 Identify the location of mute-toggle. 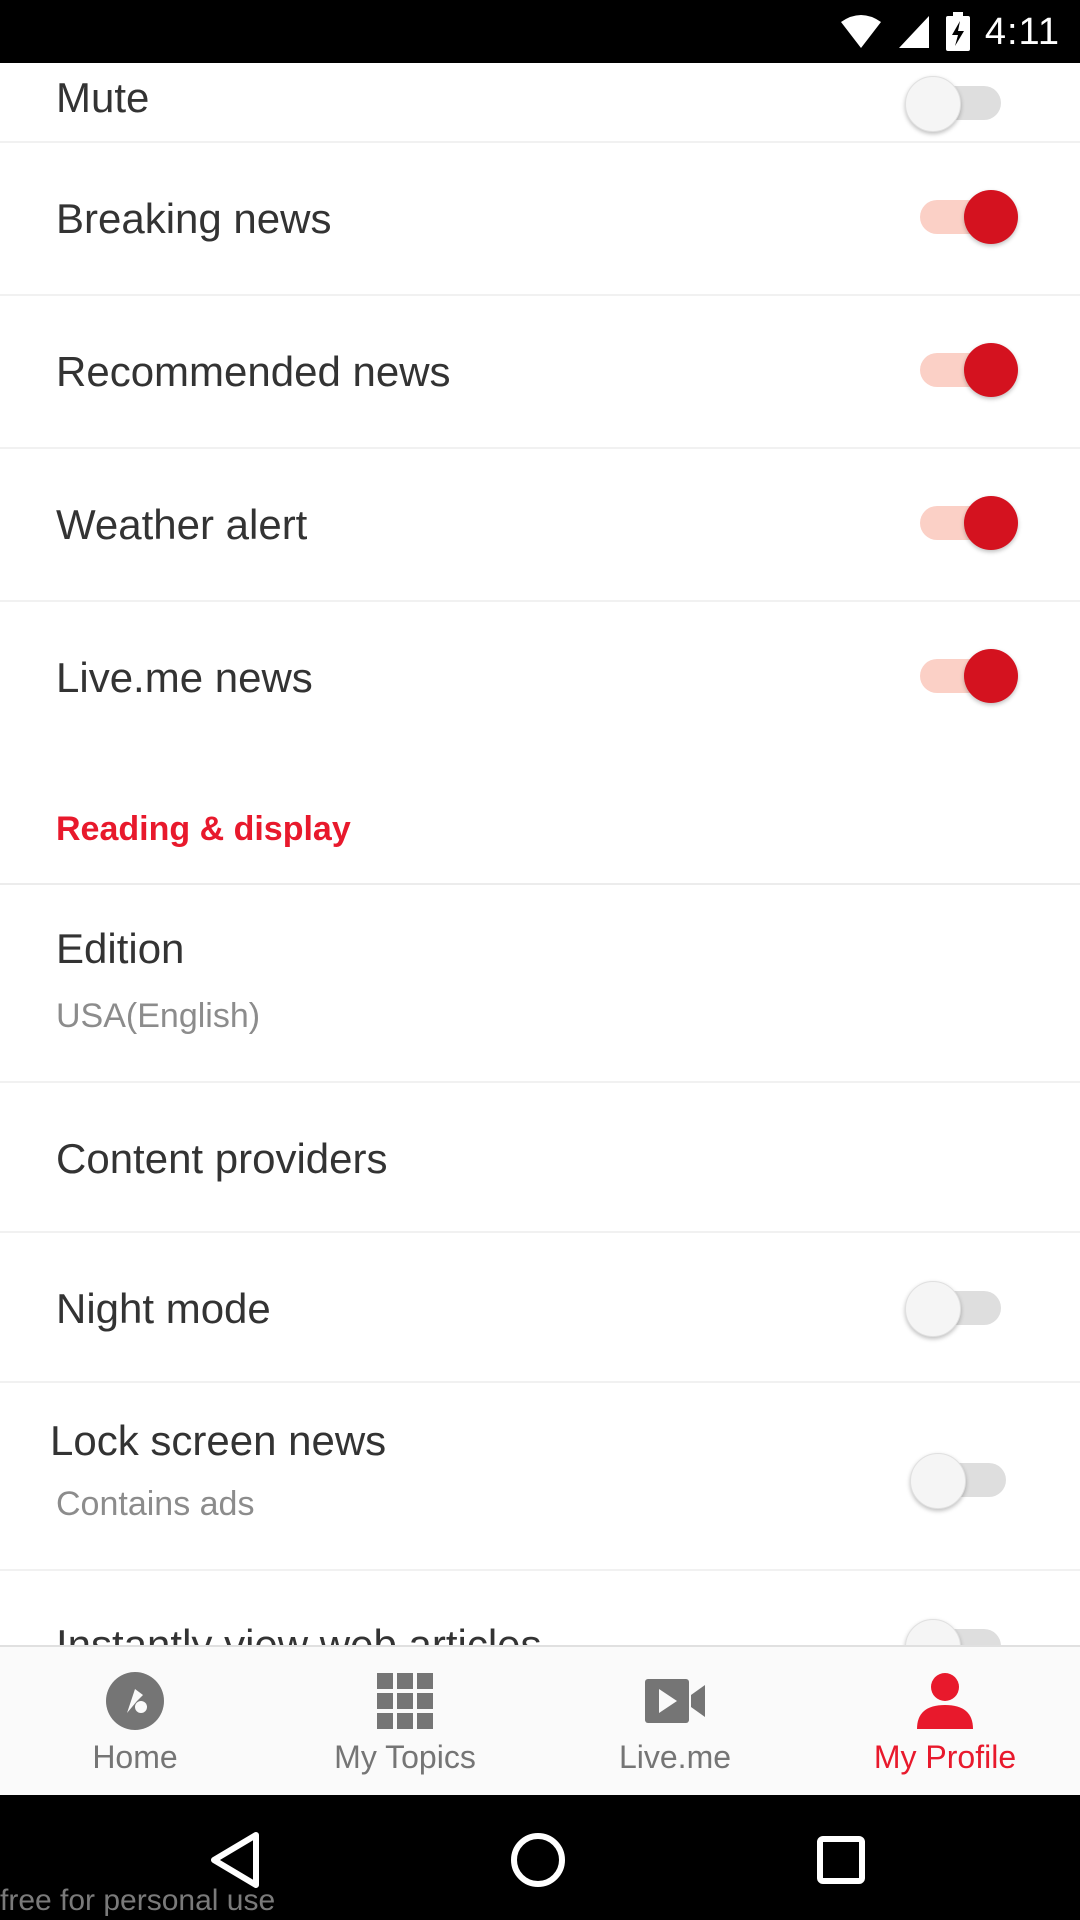
(960, 103).